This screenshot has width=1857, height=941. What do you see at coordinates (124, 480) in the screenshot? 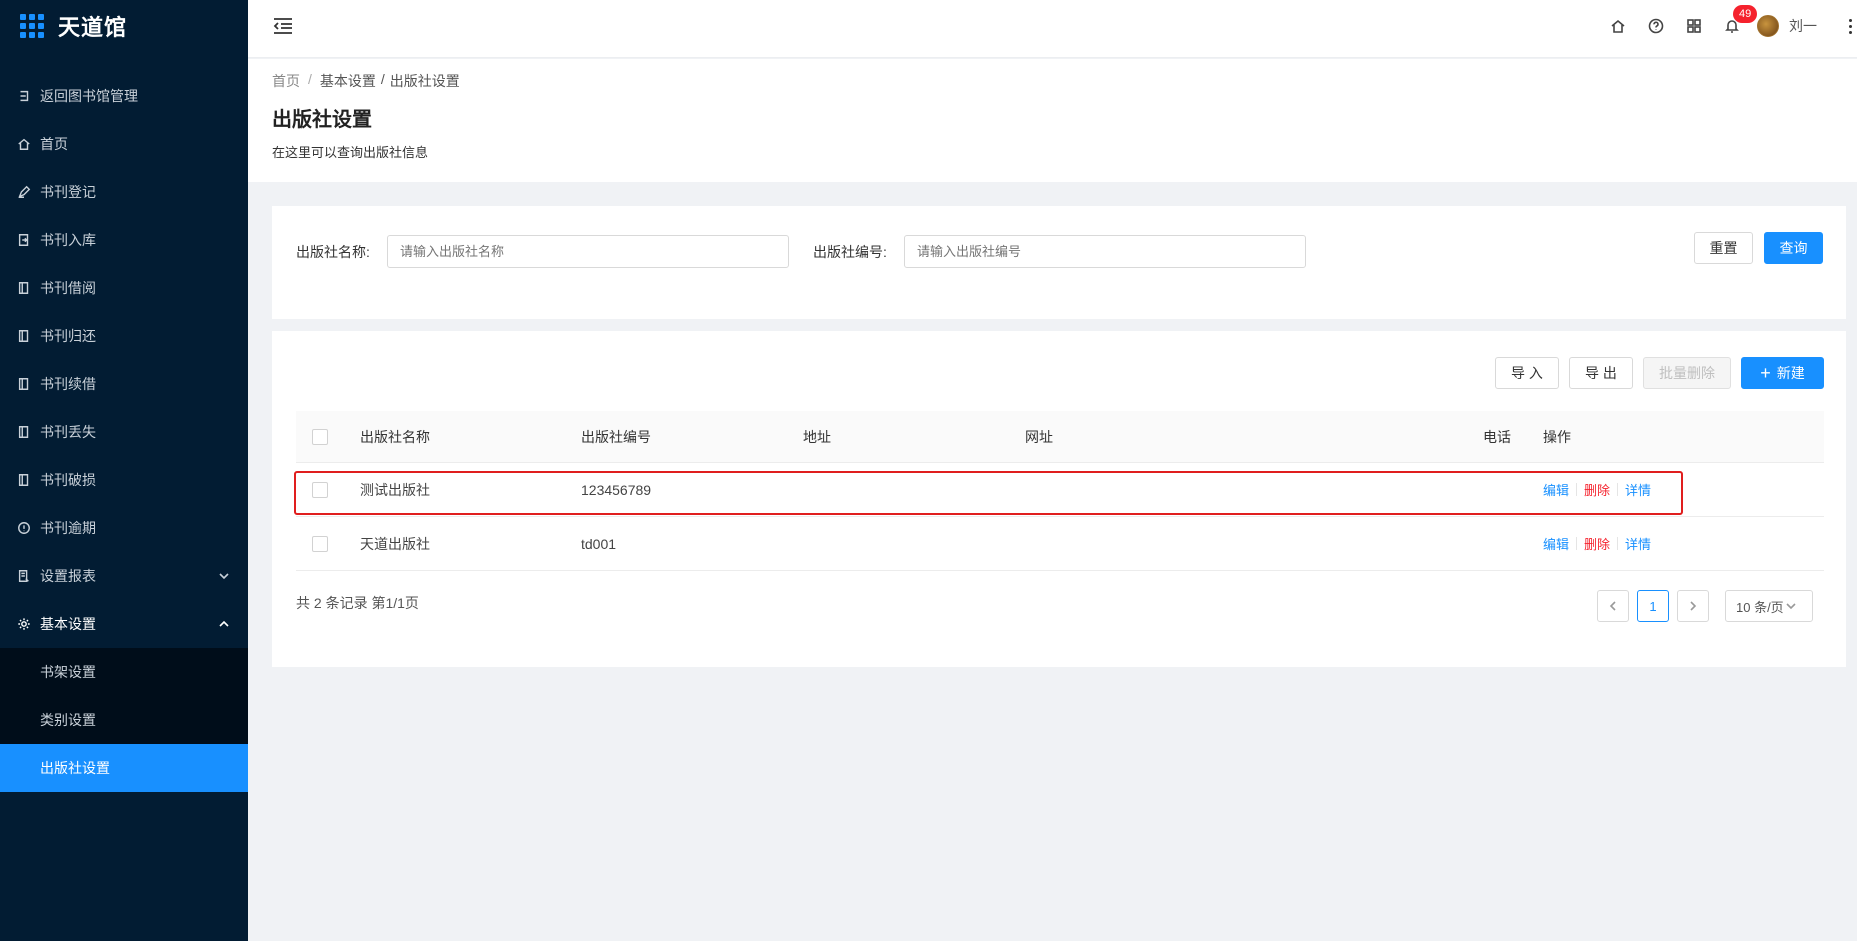
I see `sidebar-item-book-damaged: 书刊破损` at bounding box center [124, 480].